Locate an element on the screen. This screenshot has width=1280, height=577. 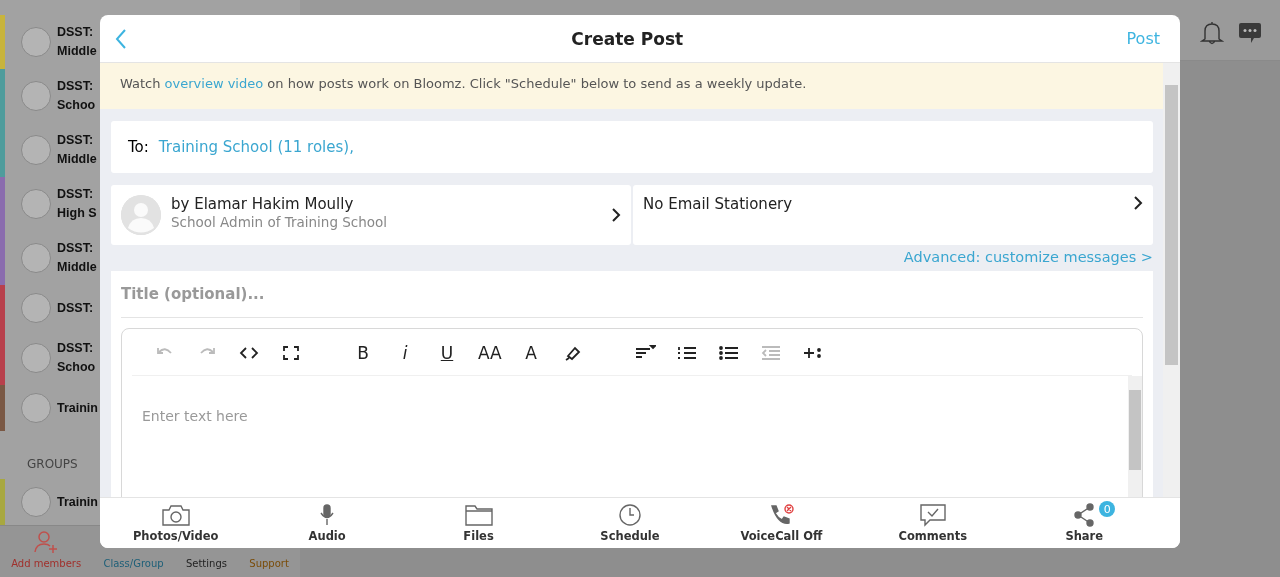
folder-icon is located at coordinates (478, 515).